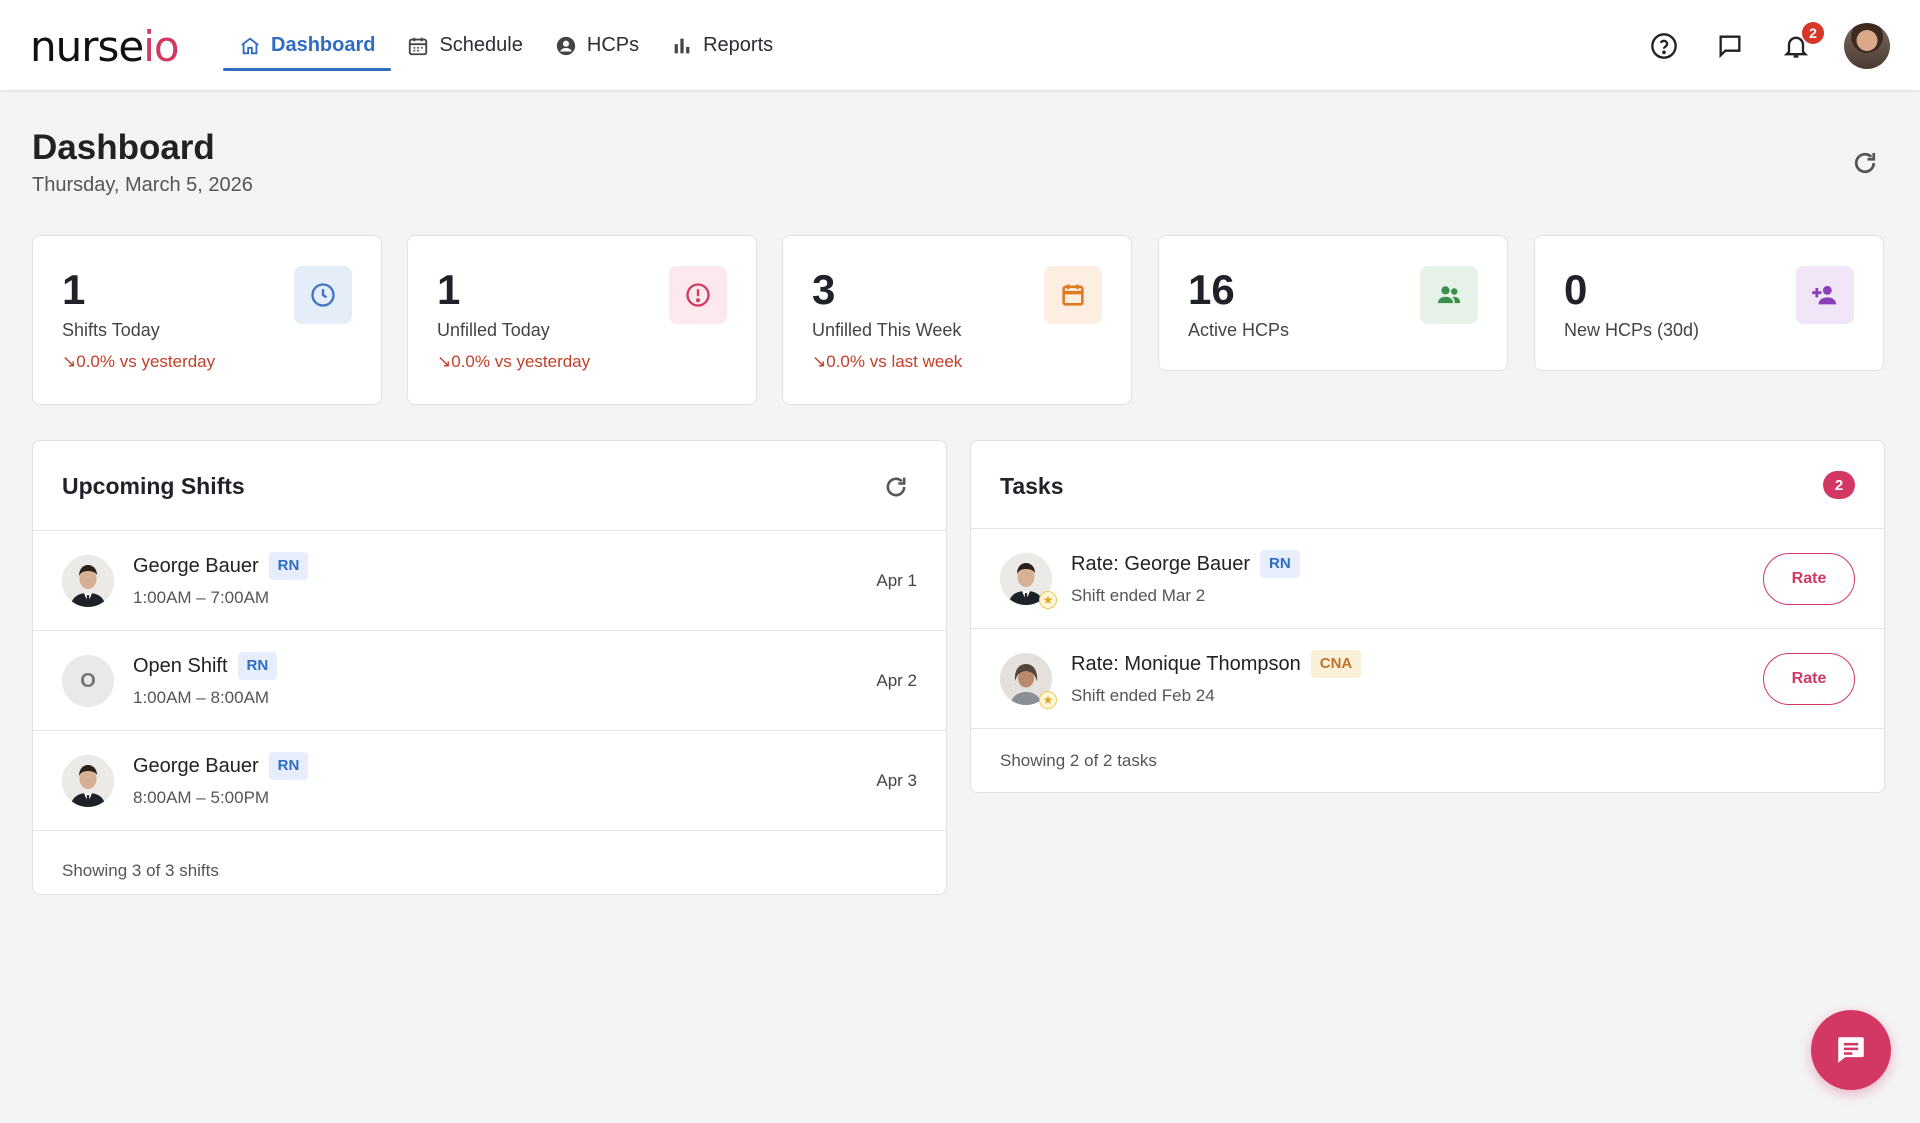  Describe the element at coordinates (1239, 330) in the screenshot. I see `stat-label: Active HCPs` at that location.